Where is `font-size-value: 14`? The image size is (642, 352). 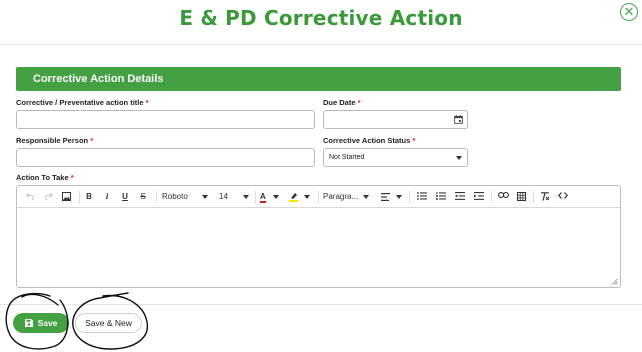
font-size-value: 14 is located at coordinates (223, 196).